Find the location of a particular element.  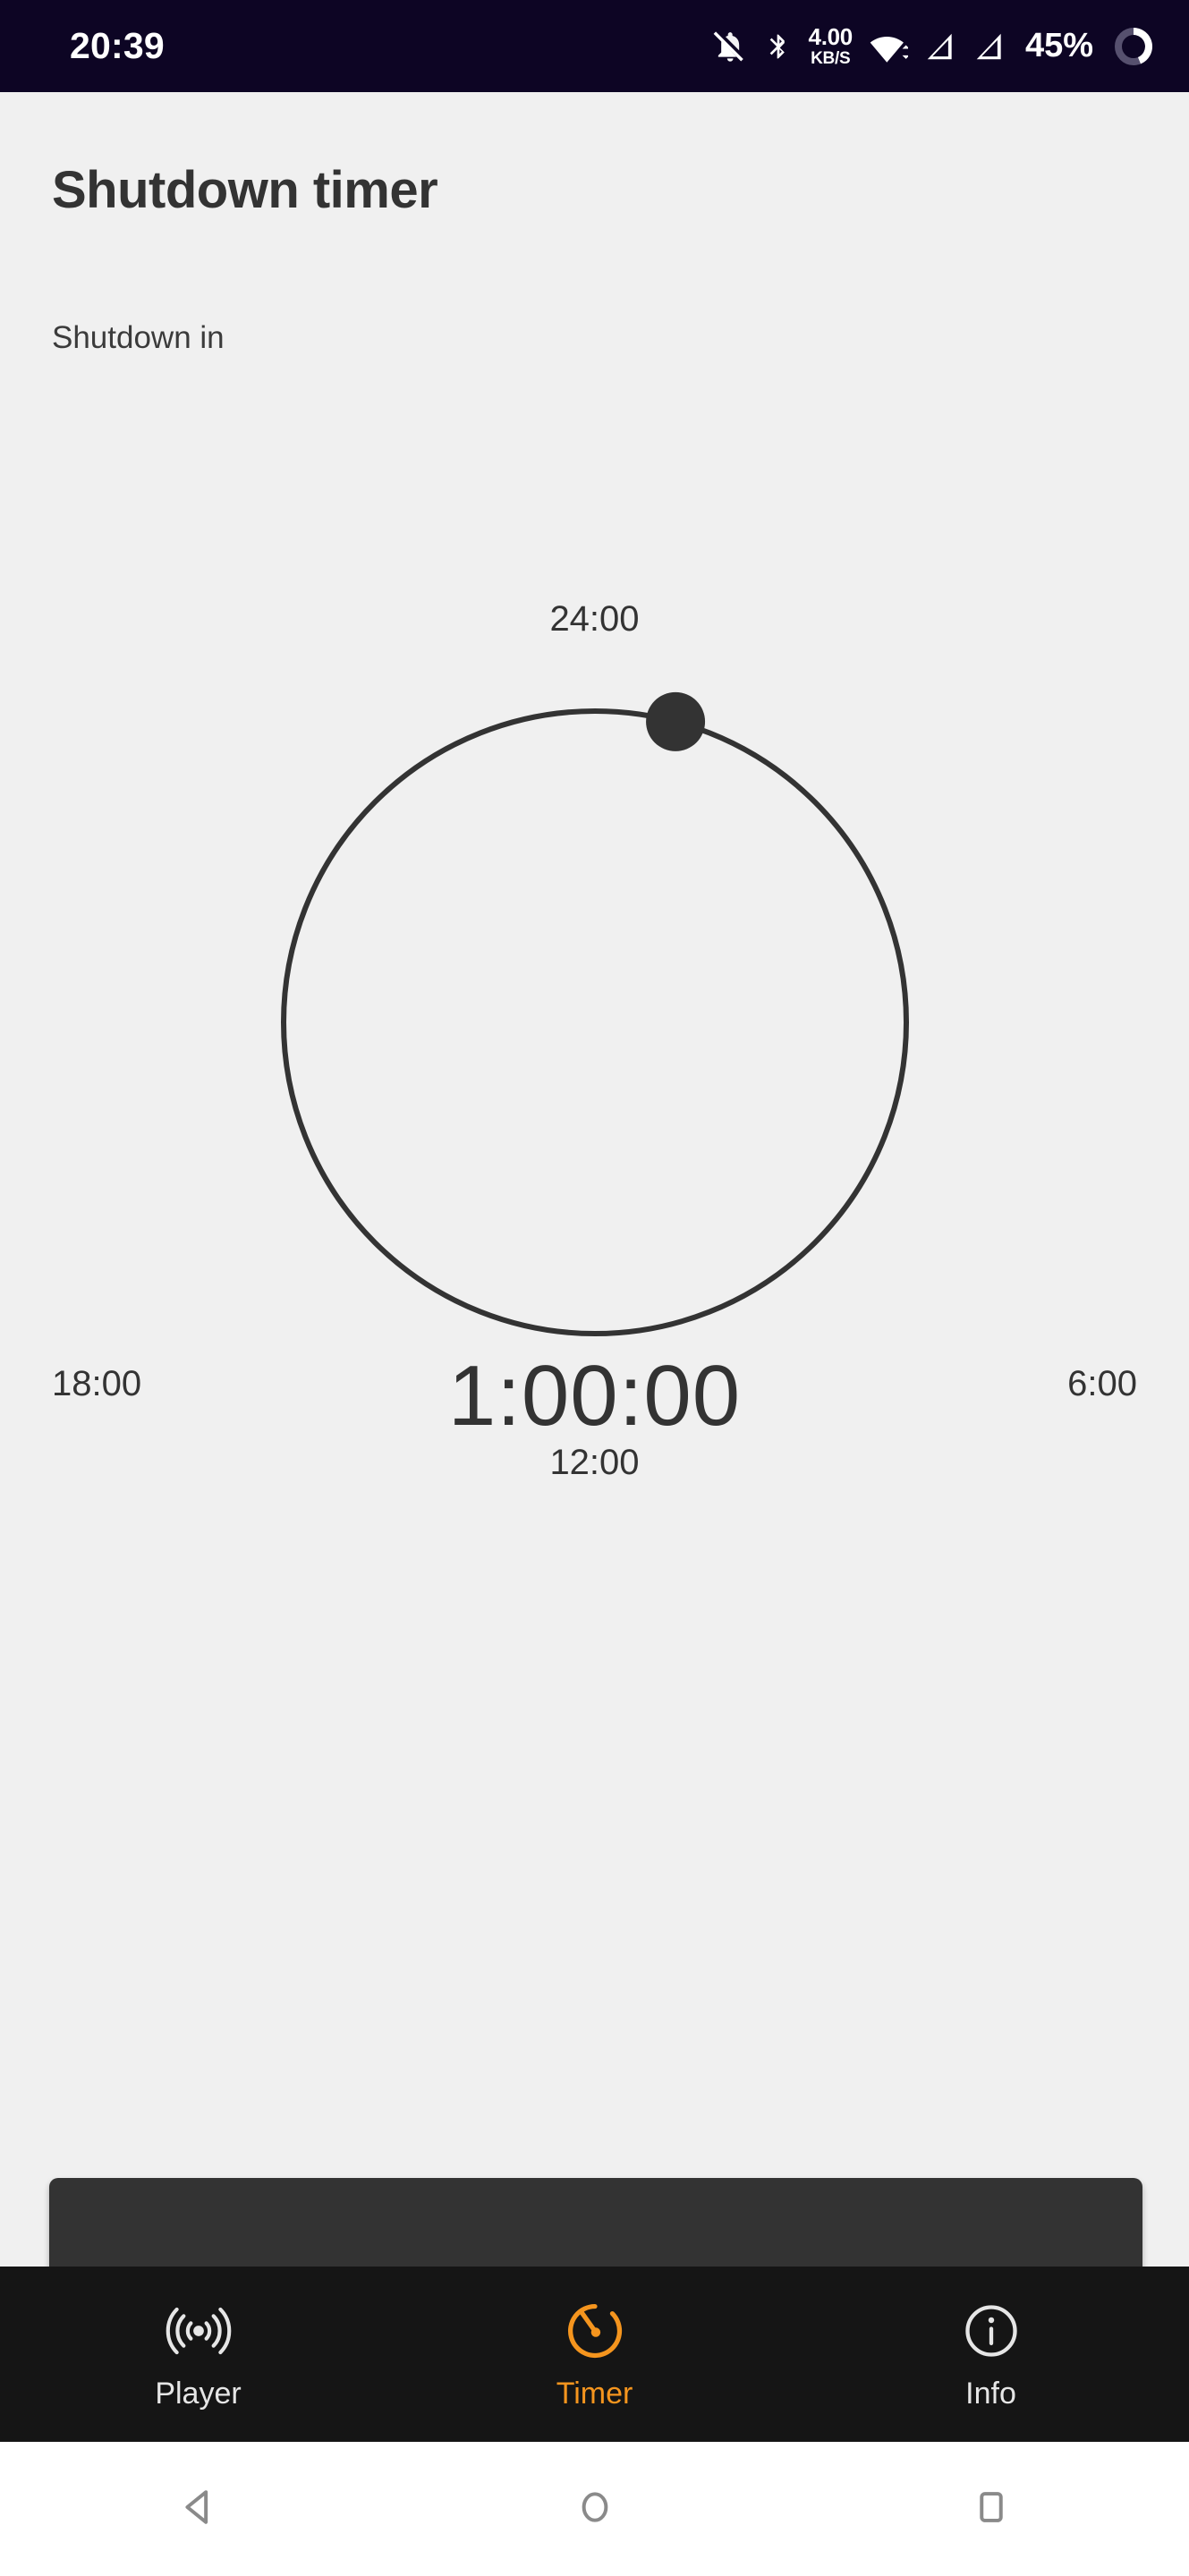

dial-track-circle is located at coordinates (595, 1022).